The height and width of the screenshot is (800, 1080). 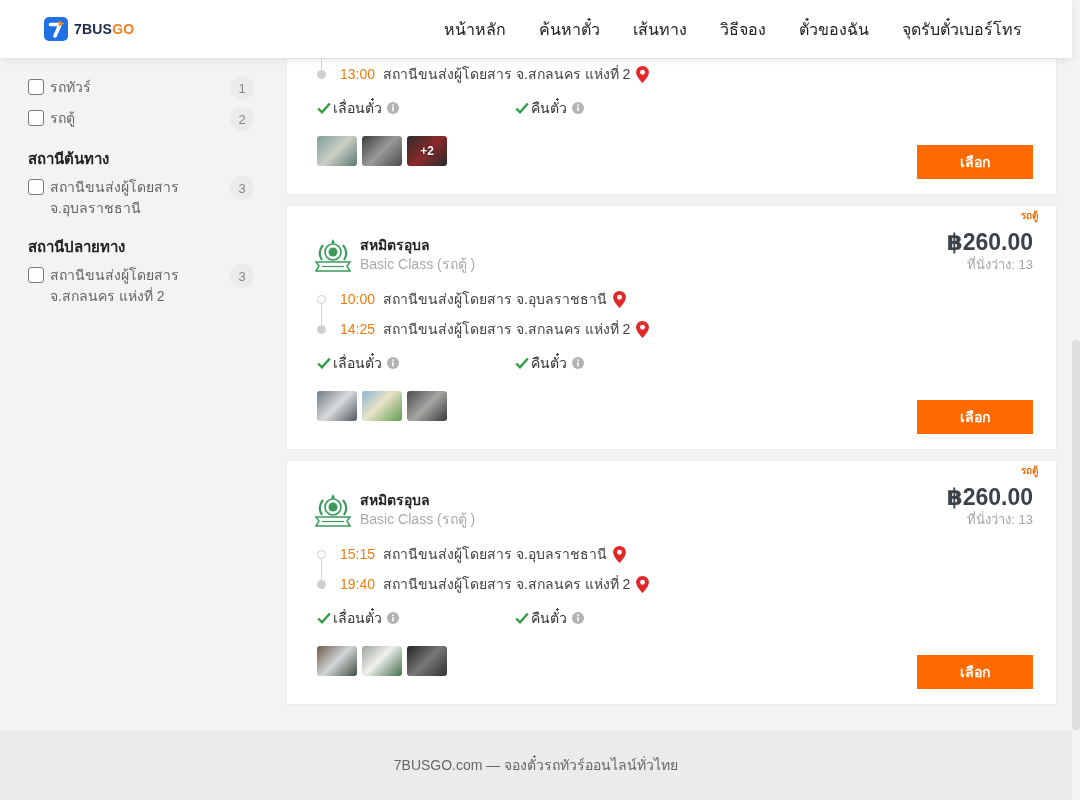 I want to click on count-badge: 2, so click(x=242, y=119).